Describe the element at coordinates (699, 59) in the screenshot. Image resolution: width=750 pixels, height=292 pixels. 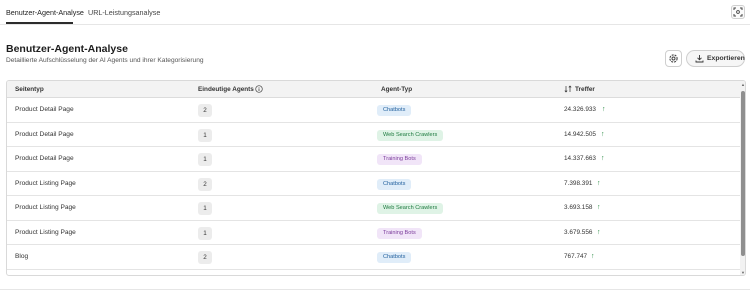
I see `download-icon` at that location.